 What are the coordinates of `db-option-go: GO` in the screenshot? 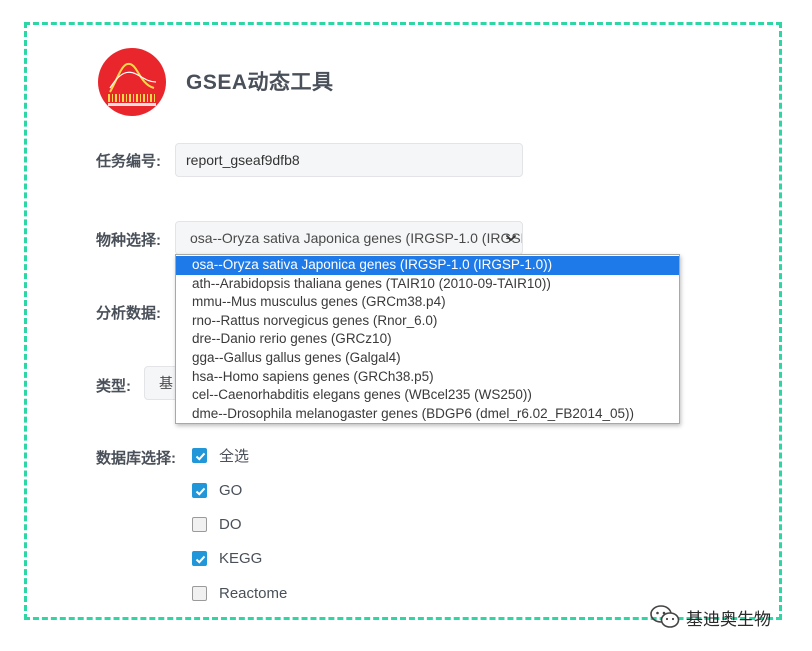 It's located at (217, 490).